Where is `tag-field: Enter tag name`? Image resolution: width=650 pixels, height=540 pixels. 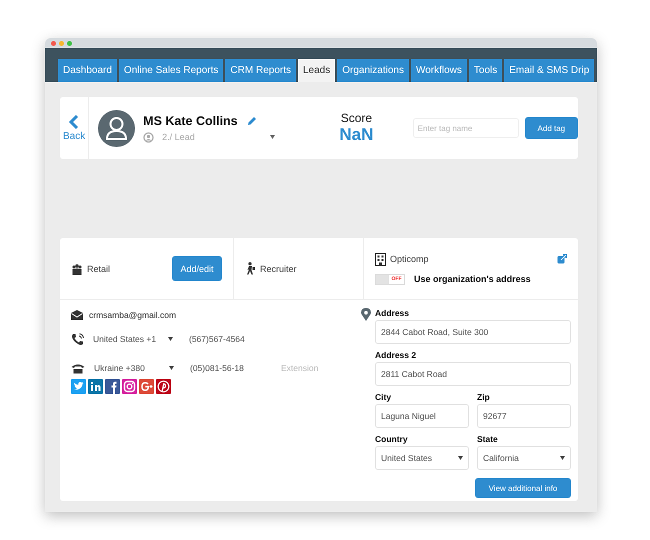 tag-field: Enter tag name is located at coordinates (465, 128).